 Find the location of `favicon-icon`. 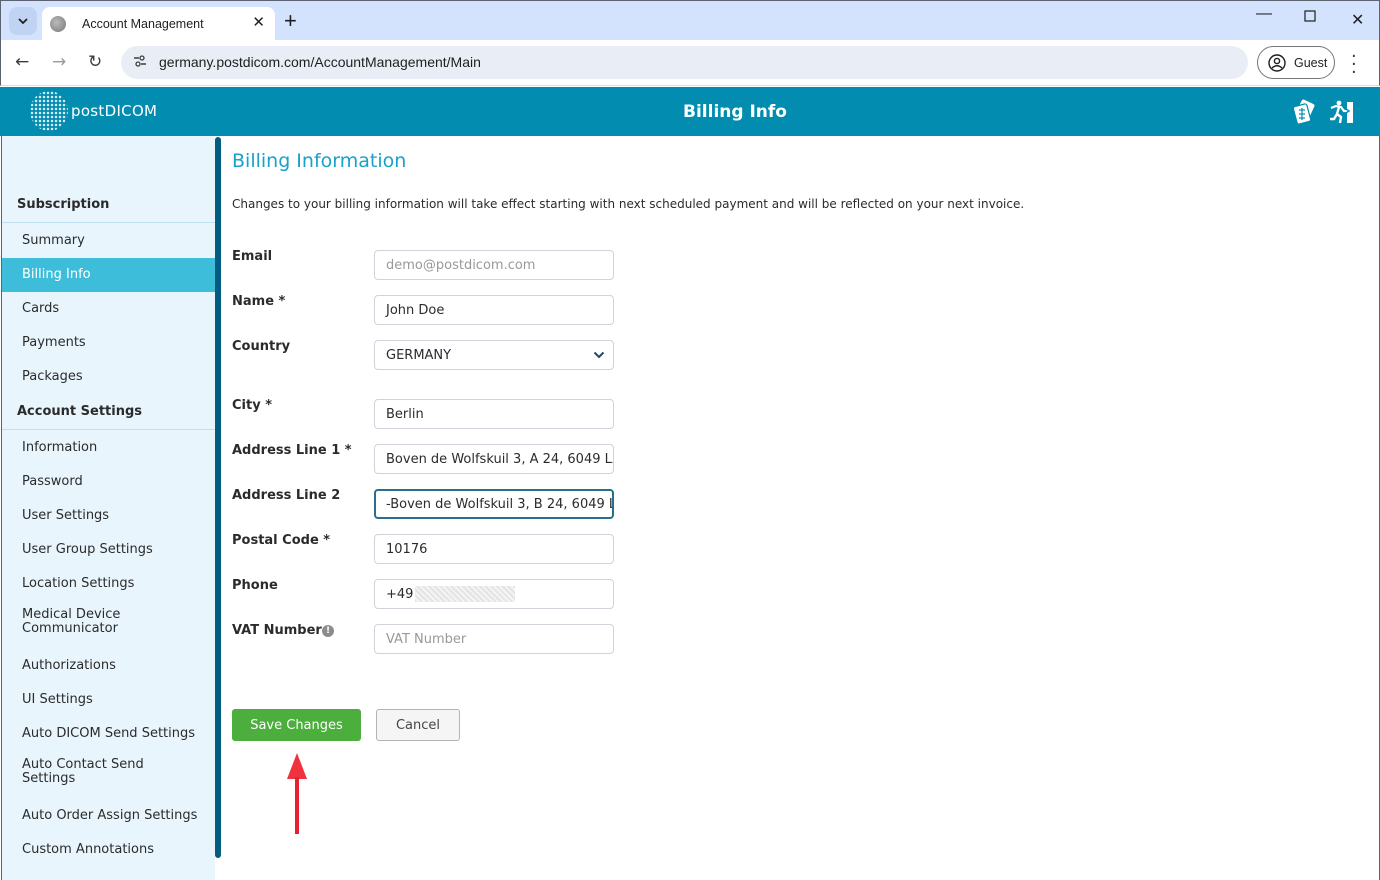

favicon-icon is located at coordinates (58, 24).